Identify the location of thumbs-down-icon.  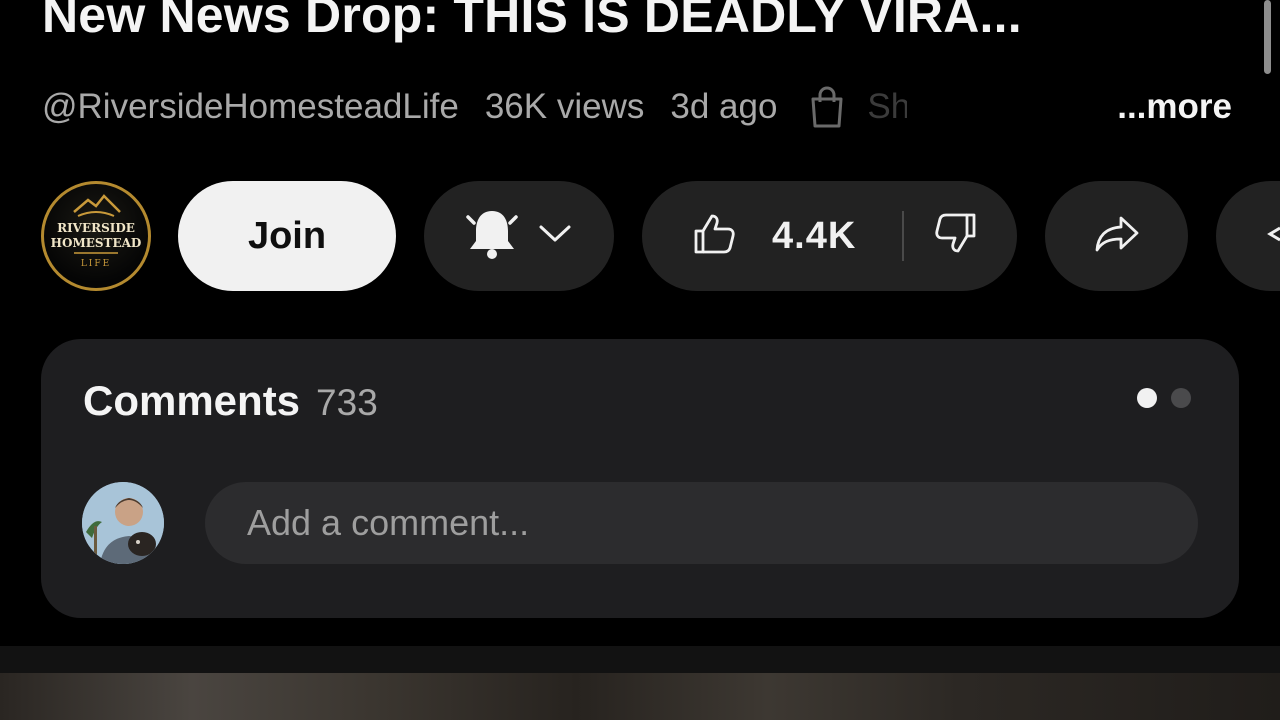
(956, 237).